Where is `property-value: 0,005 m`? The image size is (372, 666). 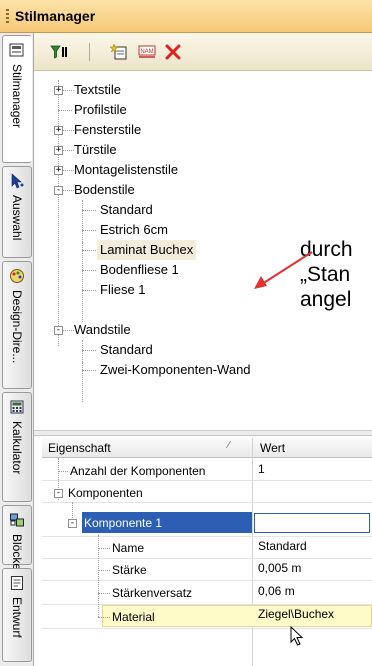
property-value: 0,005 m is located at coordinates (279, 568).